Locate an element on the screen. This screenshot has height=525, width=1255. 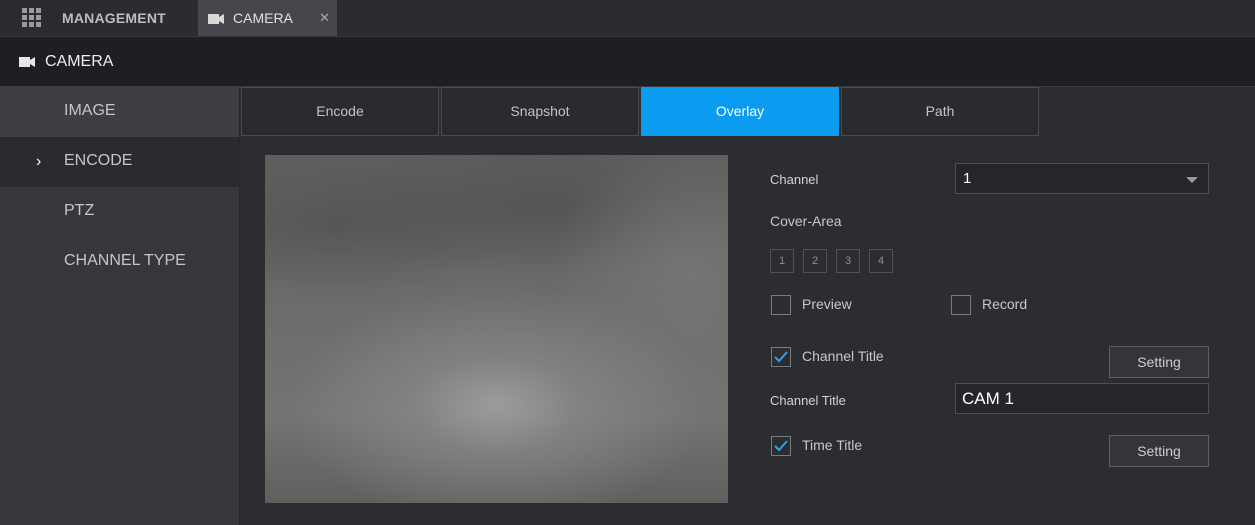
channel-title-input is located at coordinates (1082, 398).